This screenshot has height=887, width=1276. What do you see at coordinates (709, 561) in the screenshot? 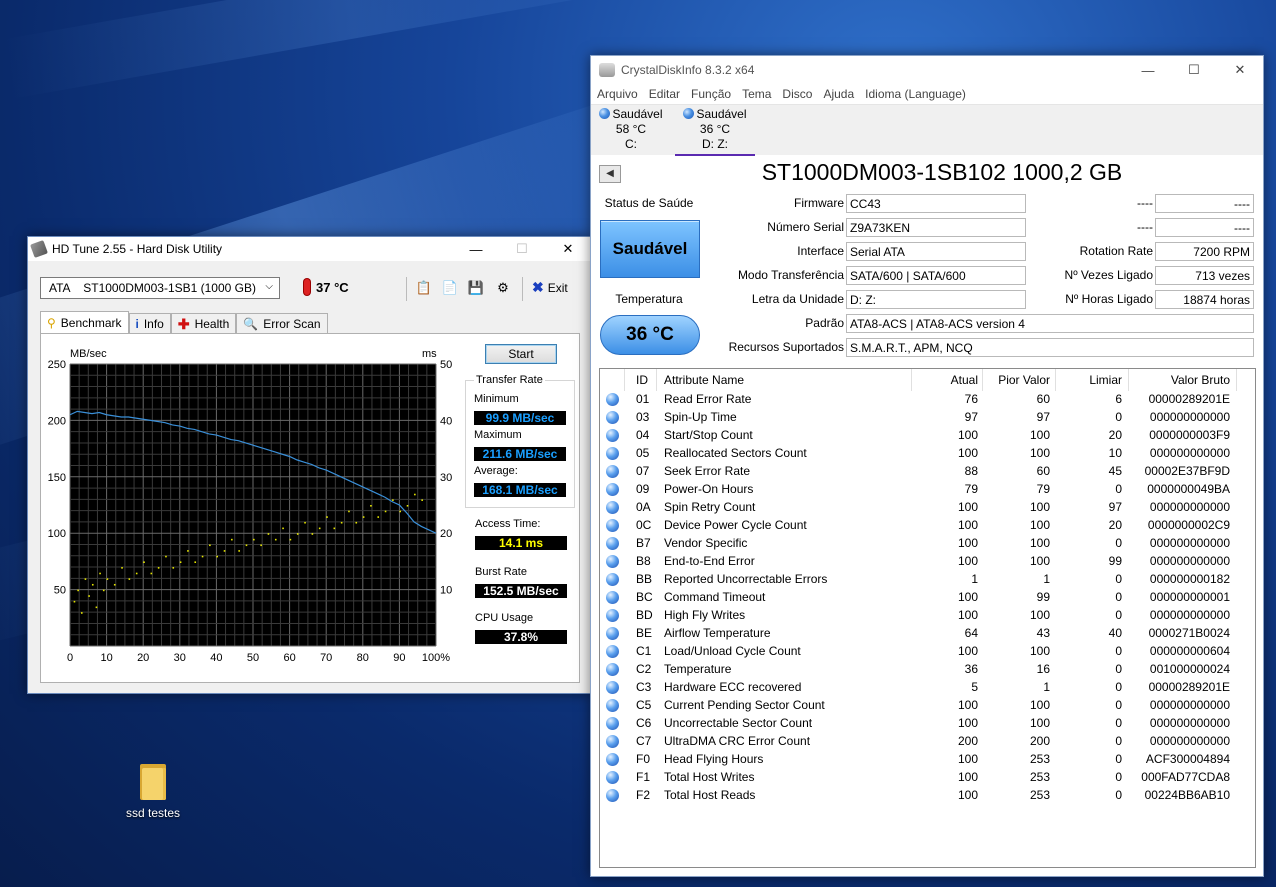
I see `smart-name: End-to-End Error` at bounding box center [709, 561].